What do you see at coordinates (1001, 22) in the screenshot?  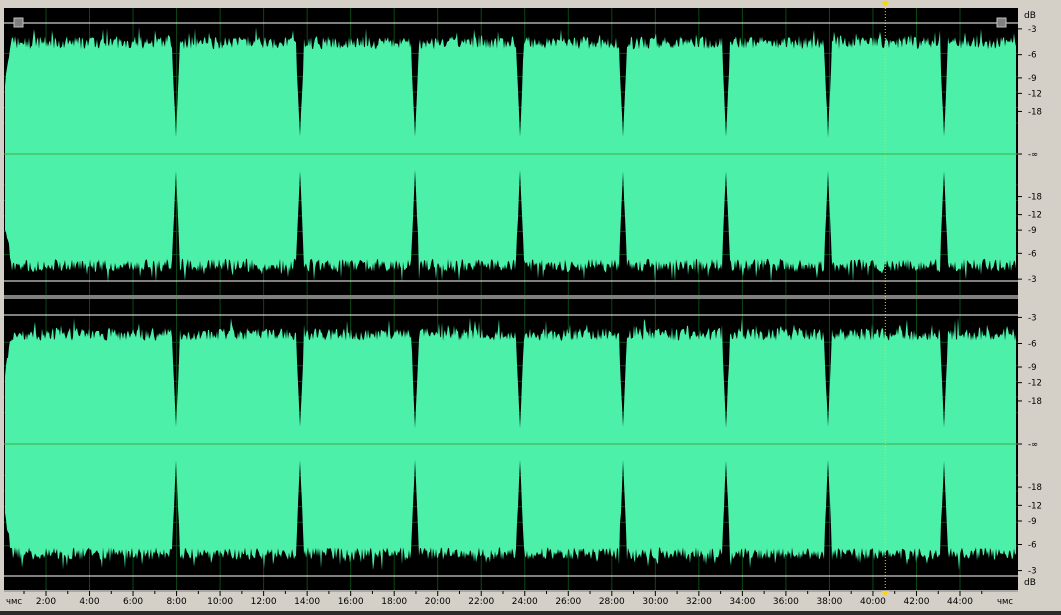 I see `selection-end-handle` at bounding box center [1001, 22].